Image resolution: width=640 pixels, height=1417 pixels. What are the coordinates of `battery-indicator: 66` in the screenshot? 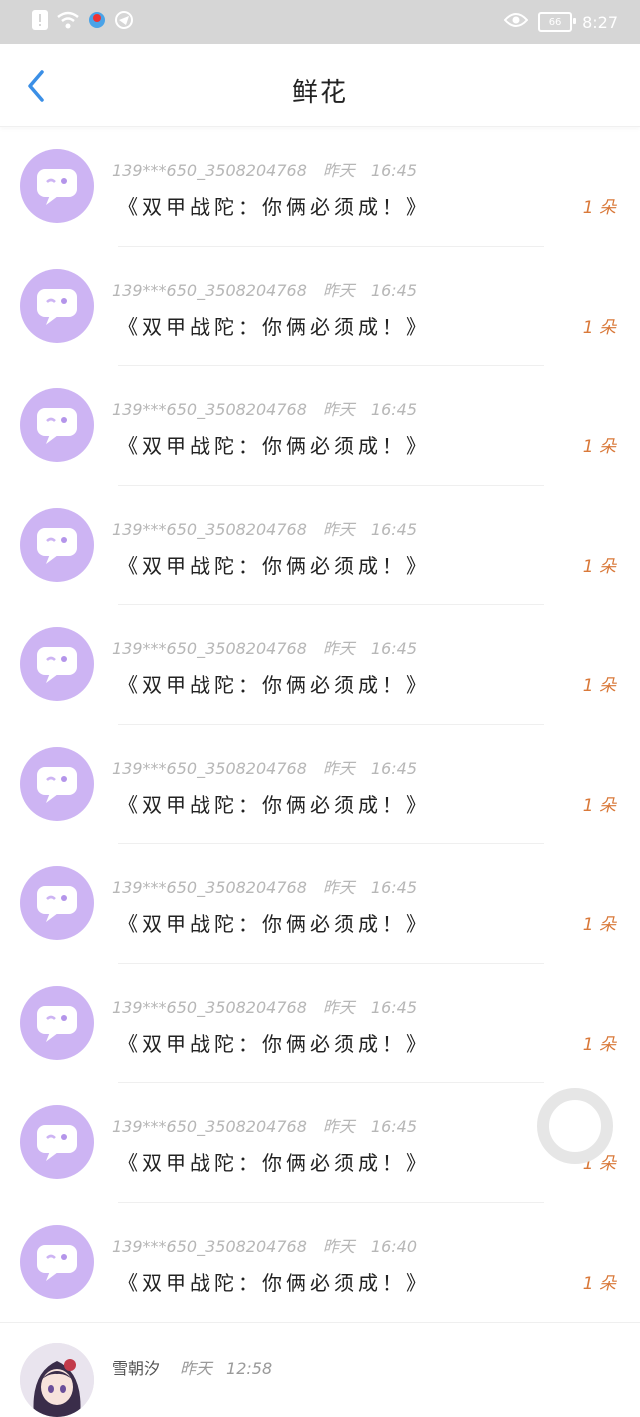 It's located at (557, 22).